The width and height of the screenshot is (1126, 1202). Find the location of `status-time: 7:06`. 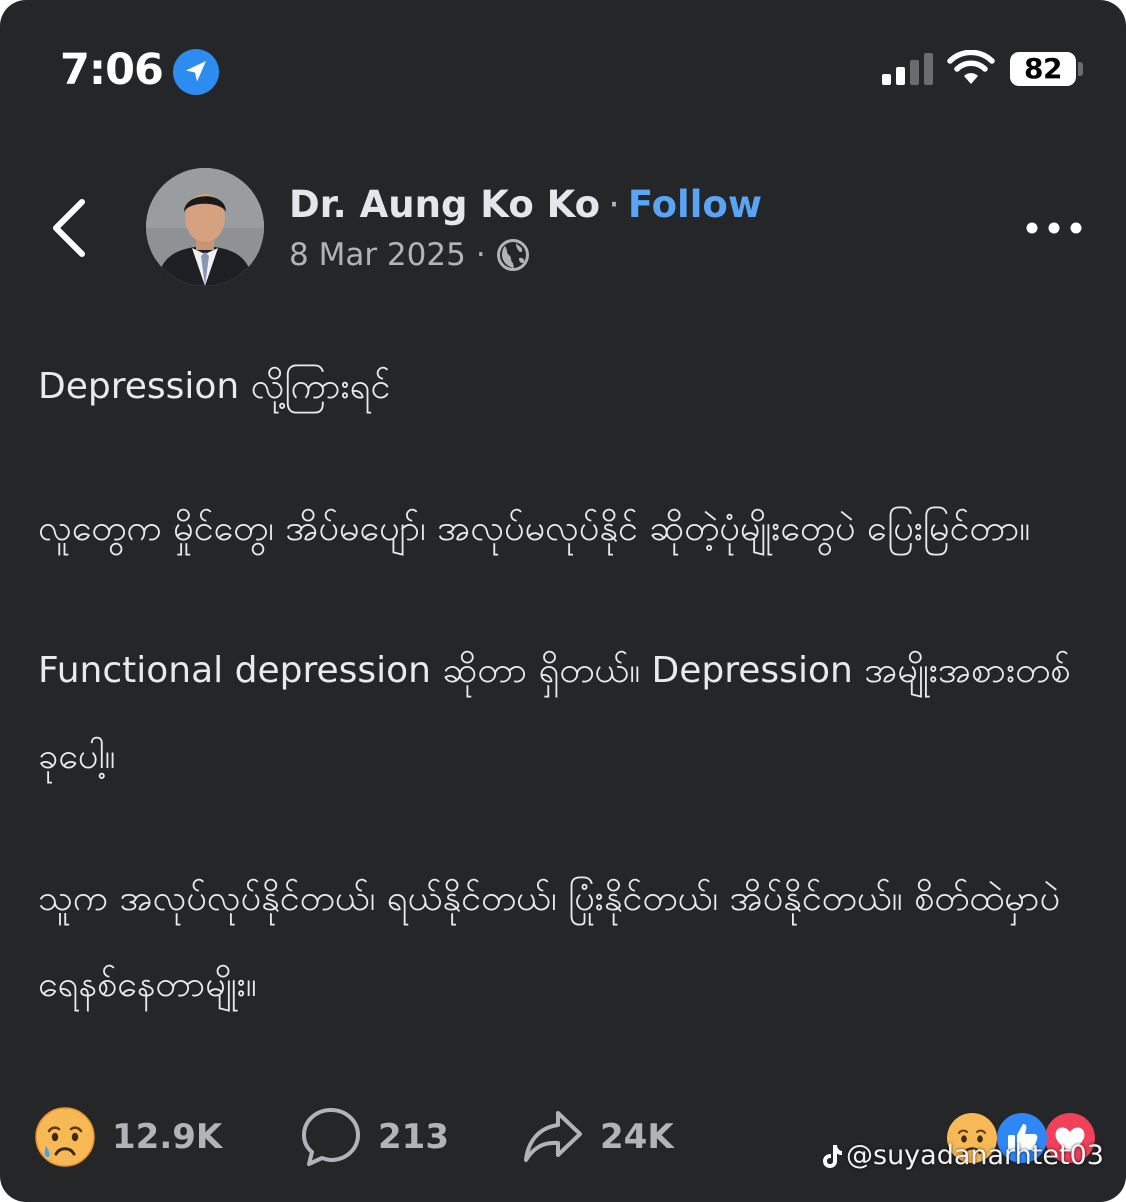

status-time: 7:06 is located at coordinates (112, 70).